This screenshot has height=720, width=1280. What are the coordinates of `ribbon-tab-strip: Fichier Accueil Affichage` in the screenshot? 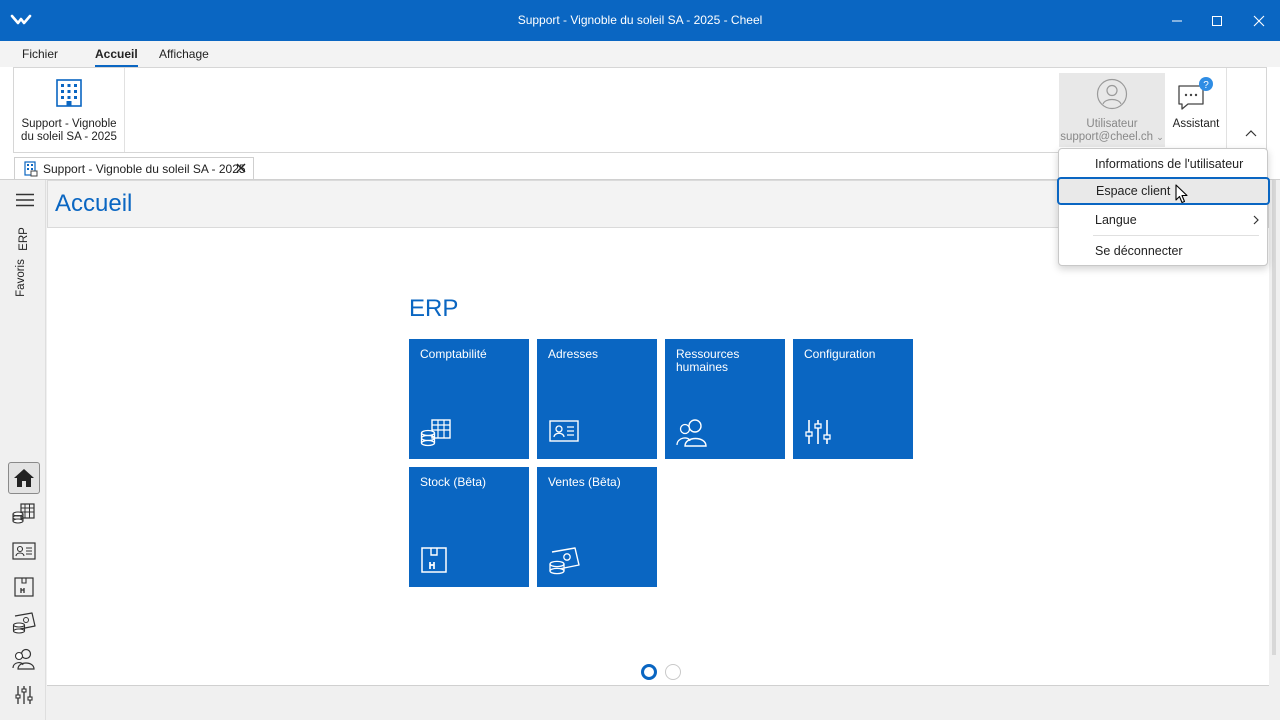 It's located at (640, 54).